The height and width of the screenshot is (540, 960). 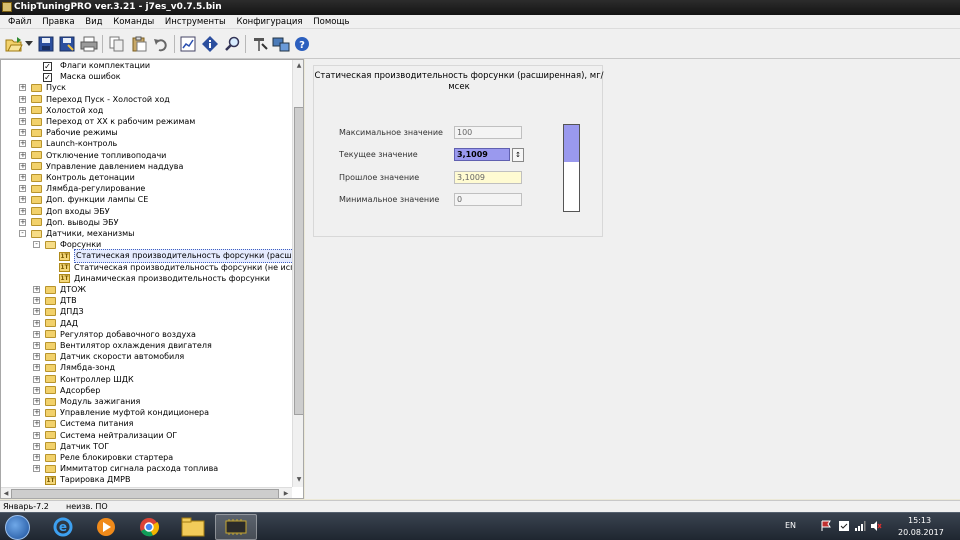 I want to click on save-icon, so click(x=46, y=44).